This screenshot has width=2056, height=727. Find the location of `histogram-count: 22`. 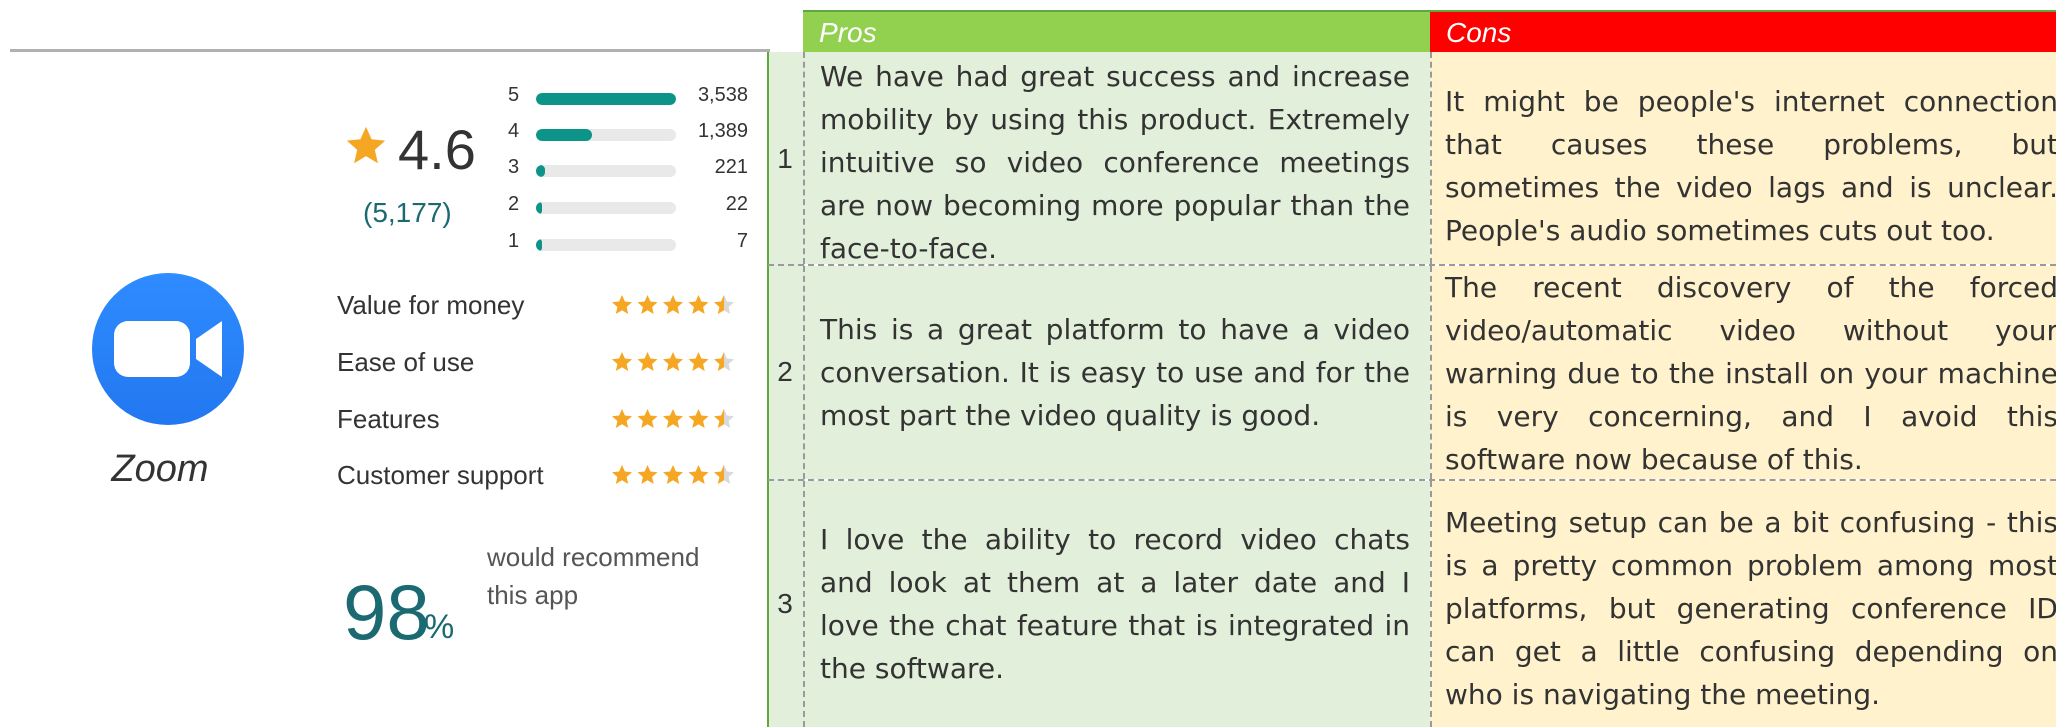

histogram-count: 22 is located at coordinates (736, 204).